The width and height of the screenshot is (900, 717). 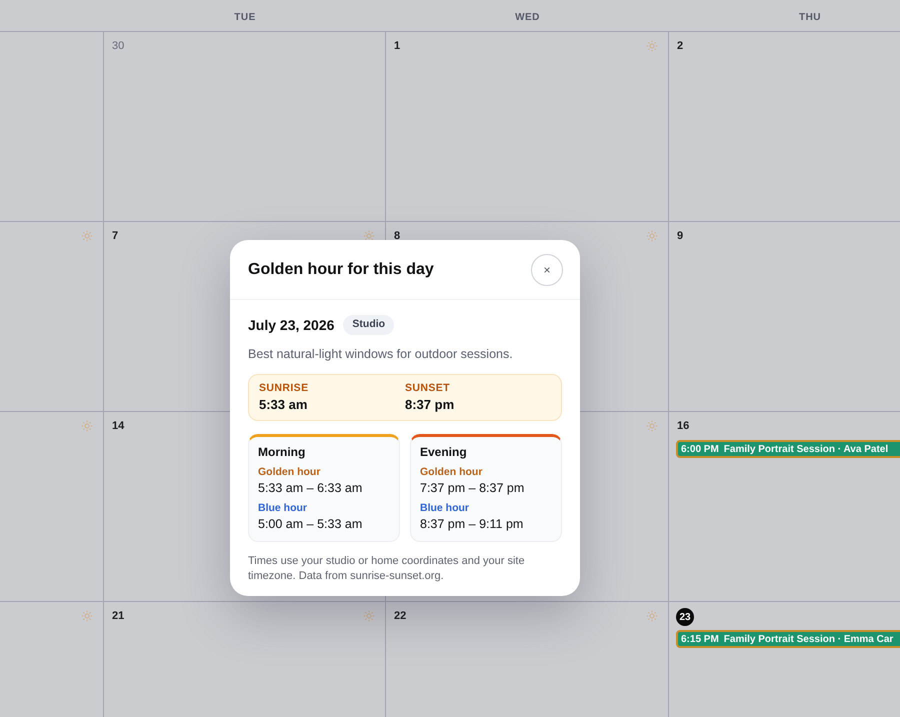 I want to click on day-number: 30, so click(x=118, y=46).